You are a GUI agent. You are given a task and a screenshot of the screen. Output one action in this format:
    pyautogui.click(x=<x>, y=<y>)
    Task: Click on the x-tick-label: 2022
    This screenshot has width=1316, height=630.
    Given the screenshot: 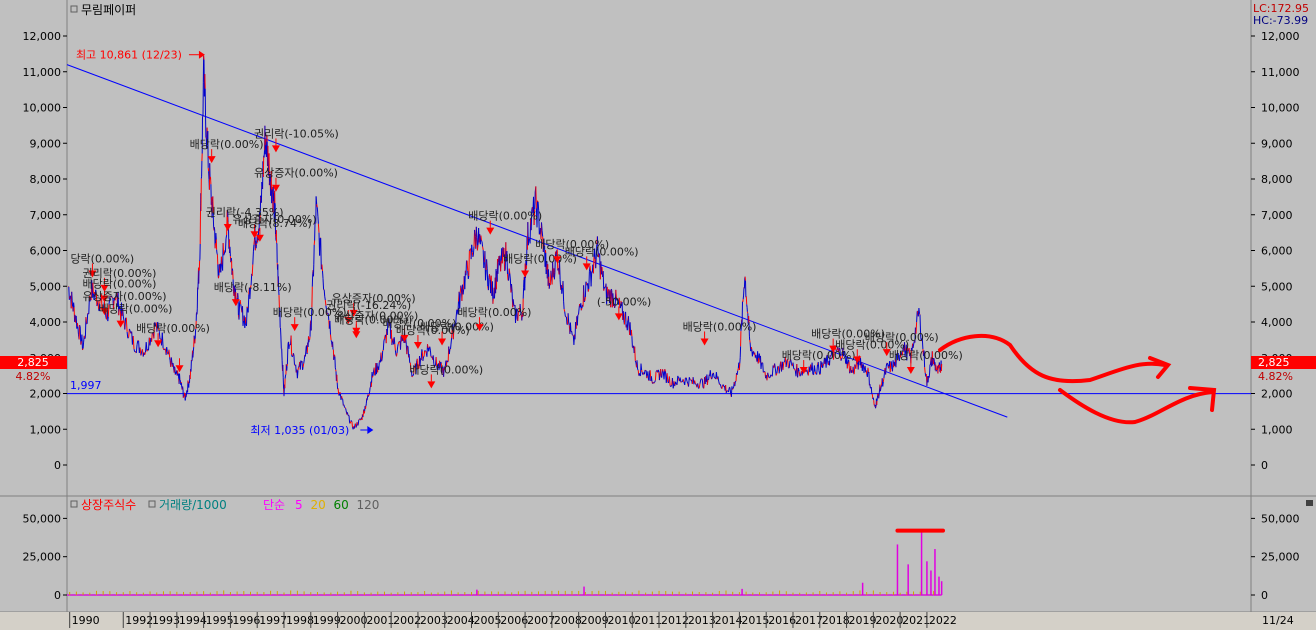 What is the action you would take?
    pyautogui.click(x=943, y=620)
    